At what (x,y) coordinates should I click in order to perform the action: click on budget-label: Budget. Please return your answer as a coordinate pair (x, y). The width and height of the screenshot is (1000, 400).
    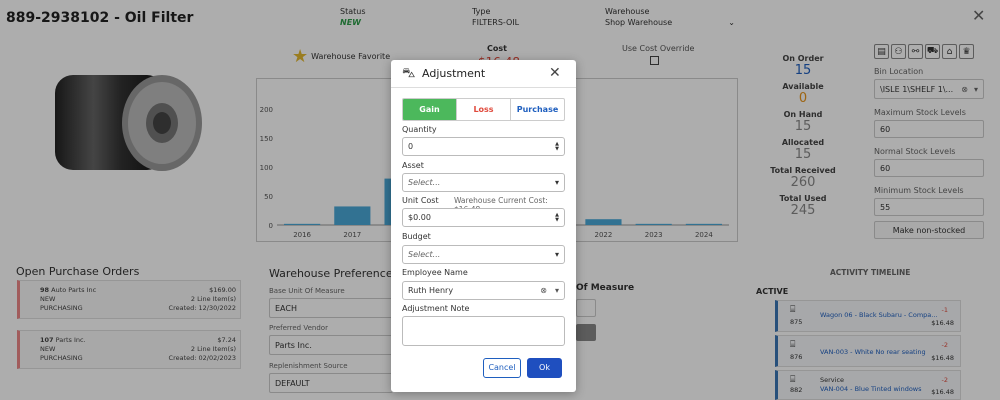
    Looking at the image, I should click on (416, 236).